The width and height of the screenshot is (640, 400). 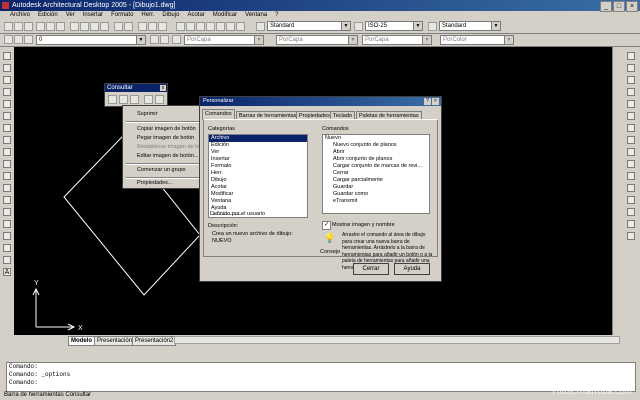 I want to click on spline-icon, so click(x=7, y=152).